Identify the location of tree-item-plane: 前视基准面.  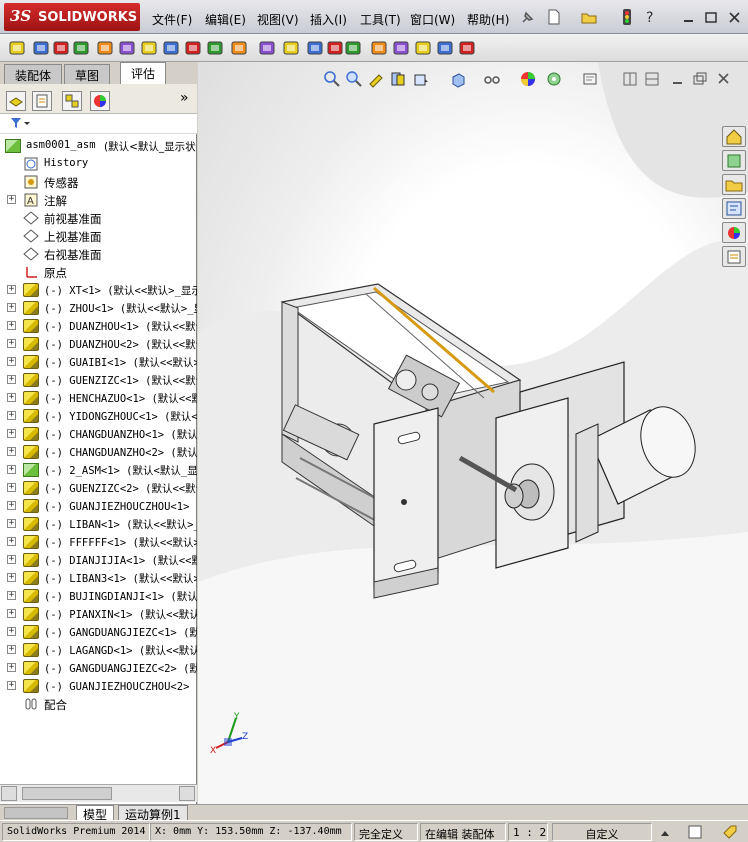
(98, 218).